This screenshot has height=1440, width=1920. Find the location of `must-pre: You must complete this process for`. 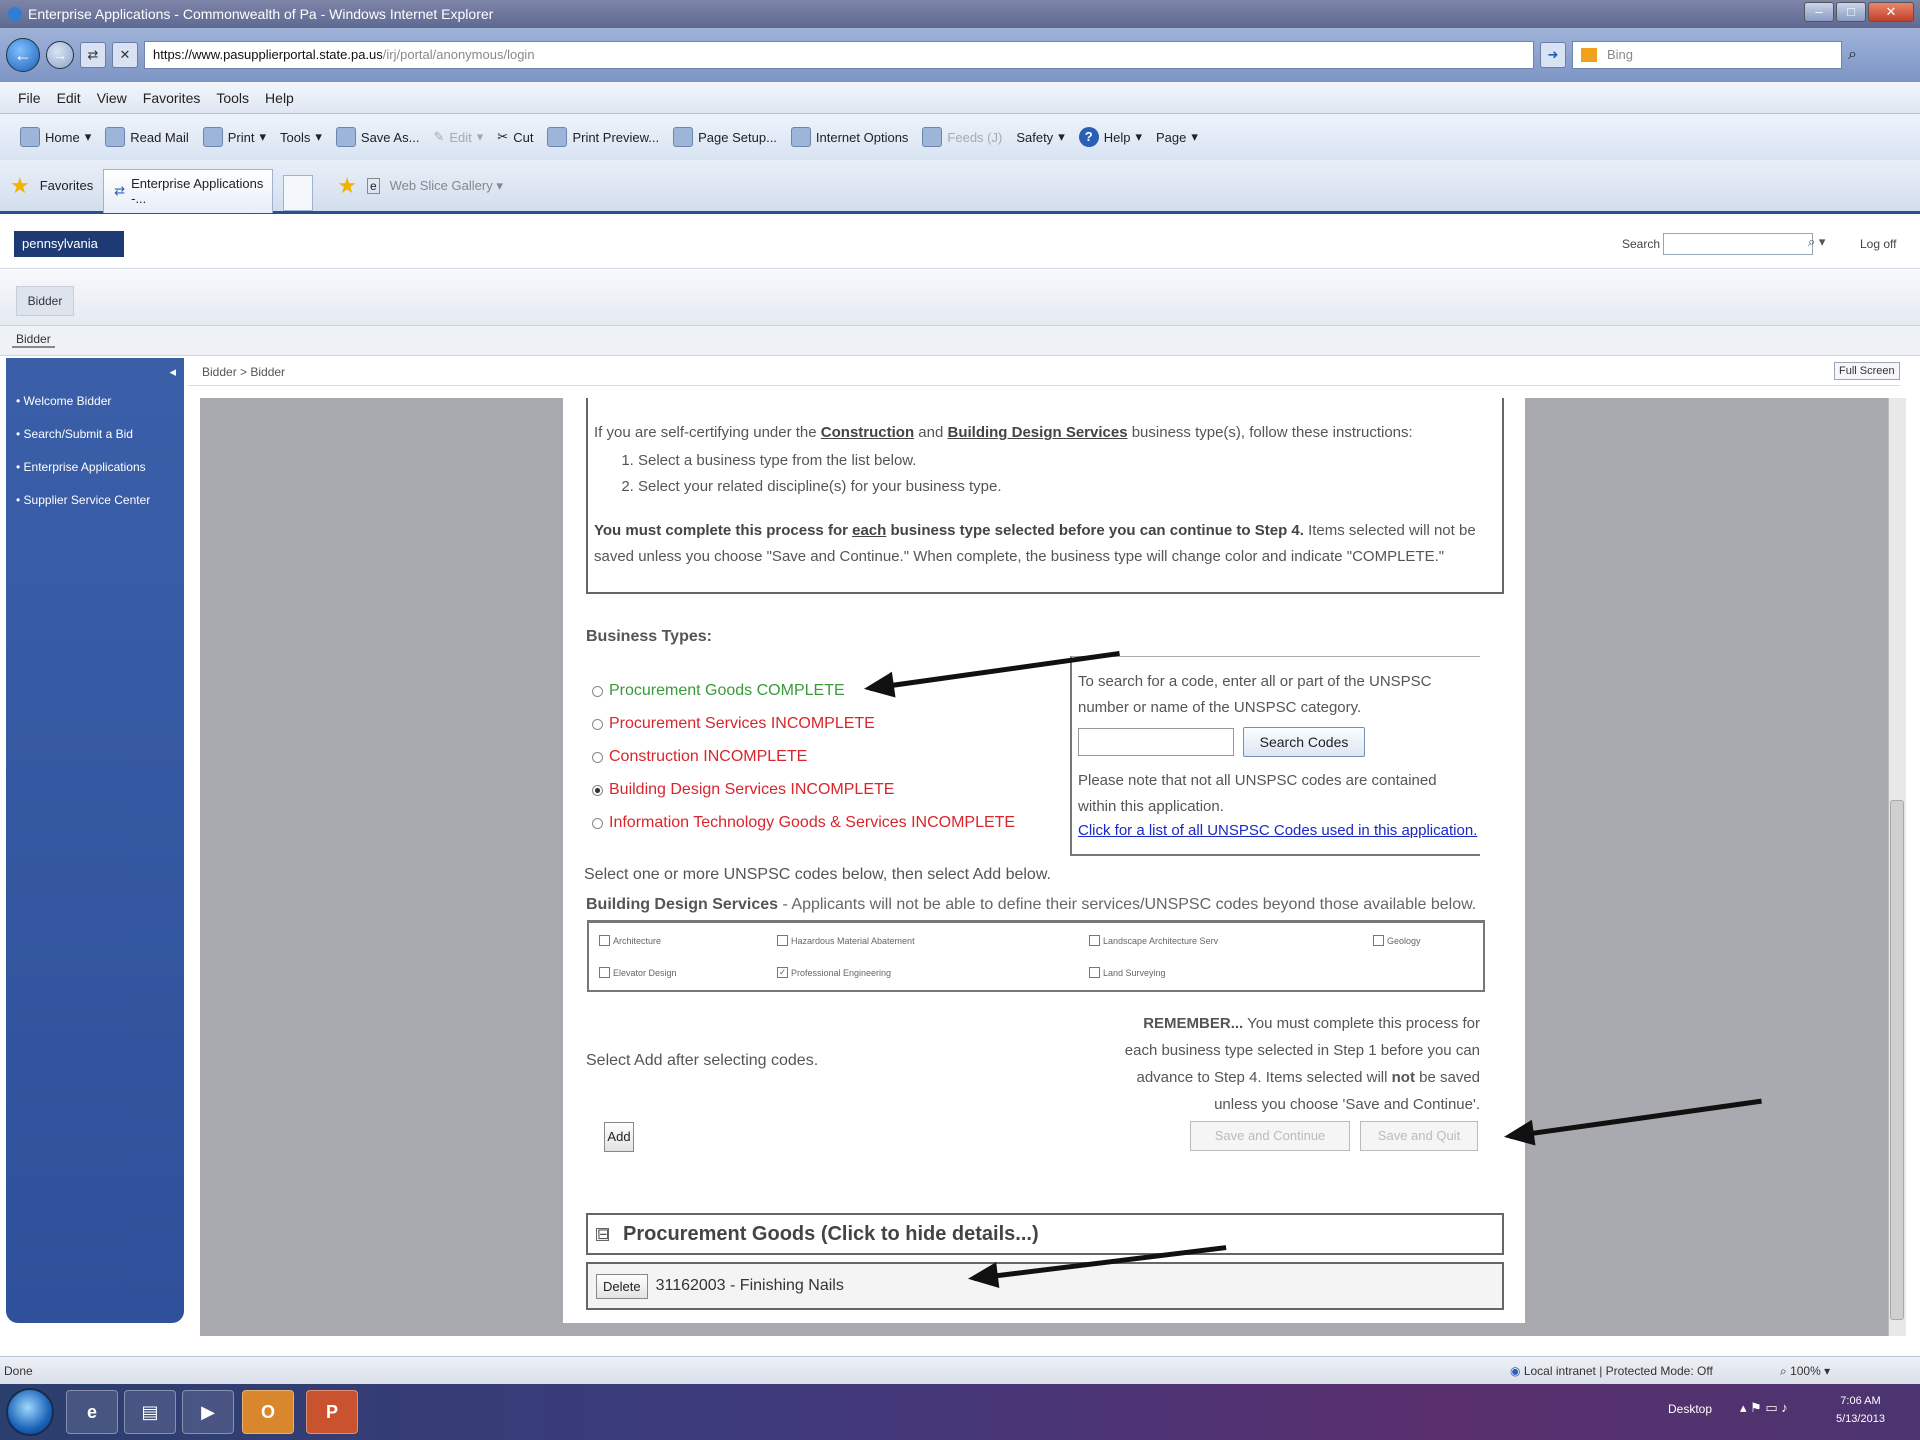

must-pre: You must complete this process for is located at coordinates (723, 530).